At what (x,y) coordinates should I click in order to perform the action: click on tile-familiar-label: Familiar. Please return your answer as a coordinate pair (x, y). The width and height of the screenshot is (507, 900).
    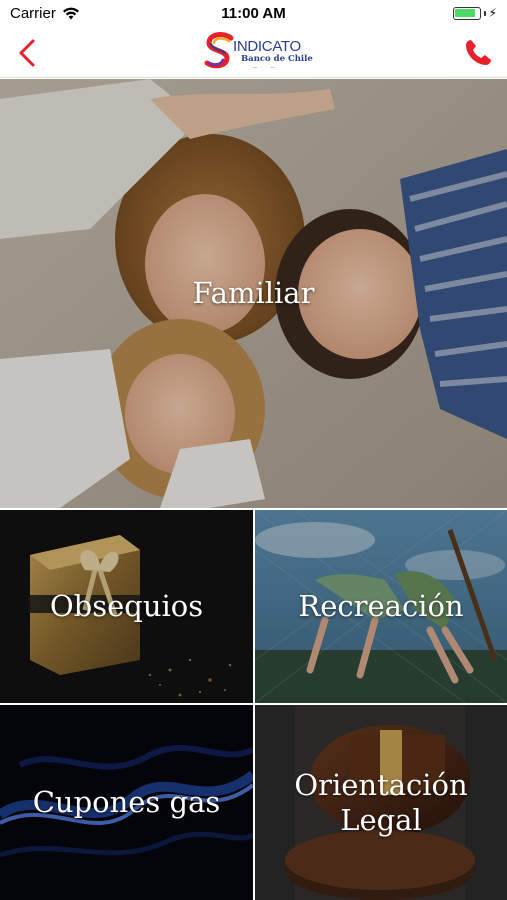
    Looking at the image, I should click on (253, 293).